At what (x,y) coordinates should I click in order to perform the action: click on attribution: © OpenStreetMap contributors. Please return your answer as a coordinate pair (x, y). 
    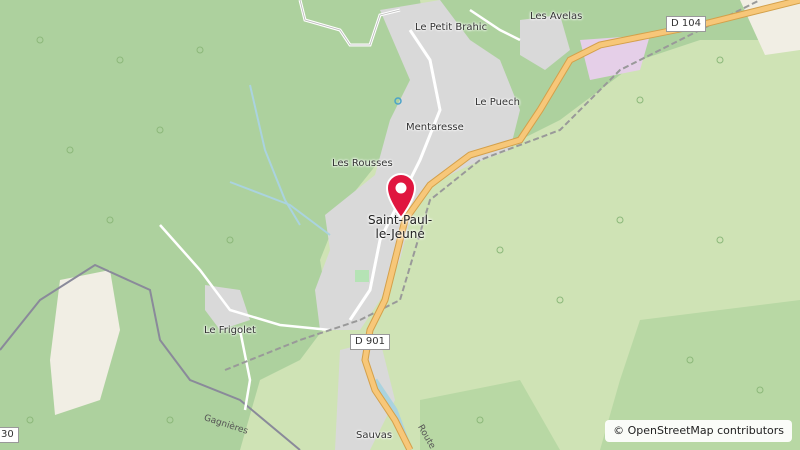
    Looking at the image, I should click on (698, 431).